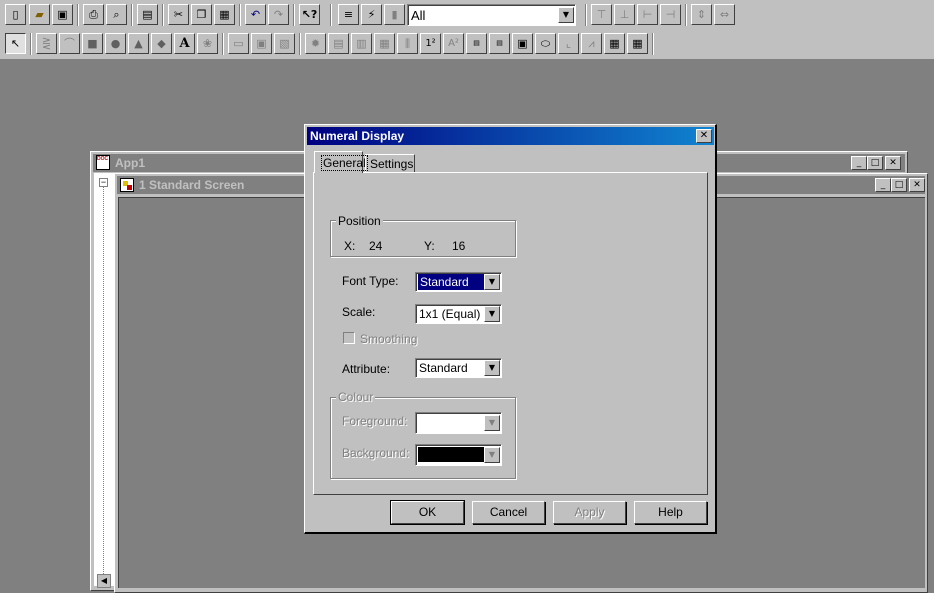 The height and width of the screenshot is (593, 934). Describe the element at coordinates (458, 455) in the screenshot. I see `background-select: ▼` at that location.